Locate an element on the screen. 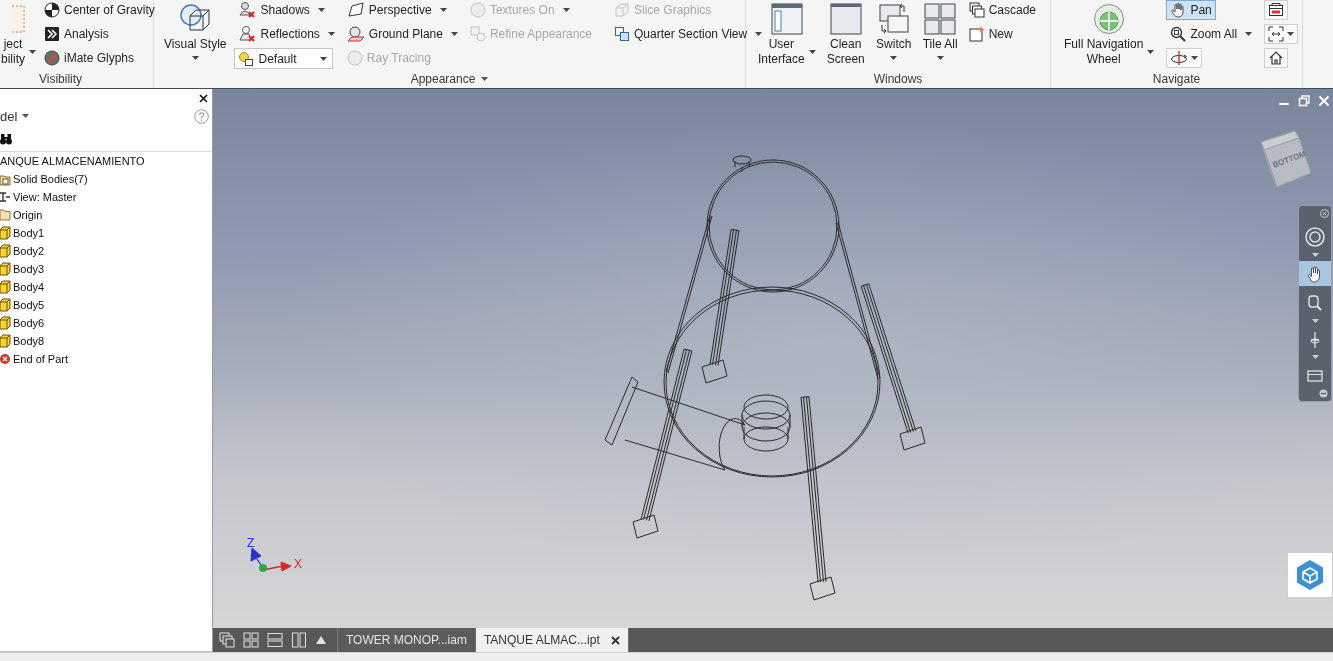 Image resolution: width=1333 pixels, height=661 pixels. ribbon-button: Perspective is located at coordinates (396, 10).